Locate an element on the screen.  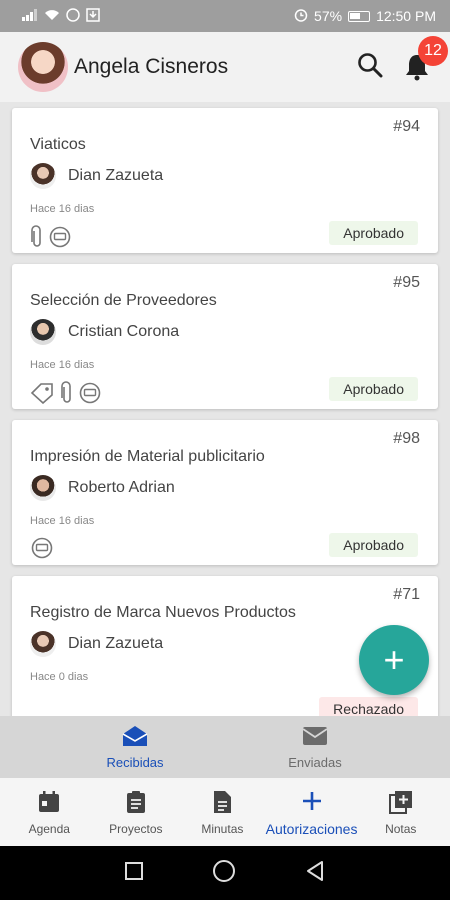
back-icon is located at coordinates (315, 873).